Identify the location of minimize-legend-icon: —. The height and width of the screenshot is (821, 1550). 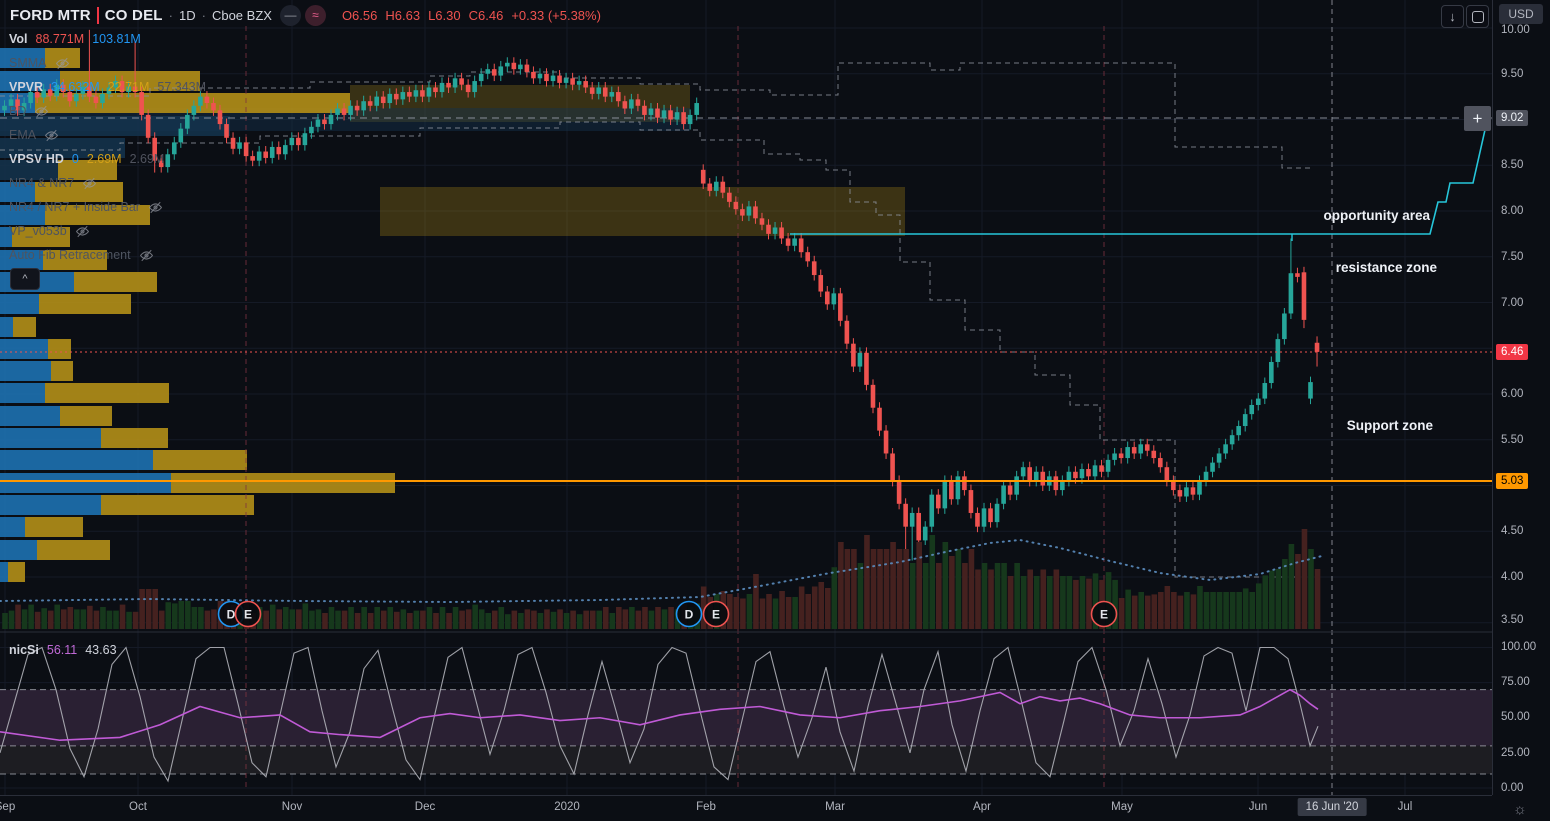
(290, 15).